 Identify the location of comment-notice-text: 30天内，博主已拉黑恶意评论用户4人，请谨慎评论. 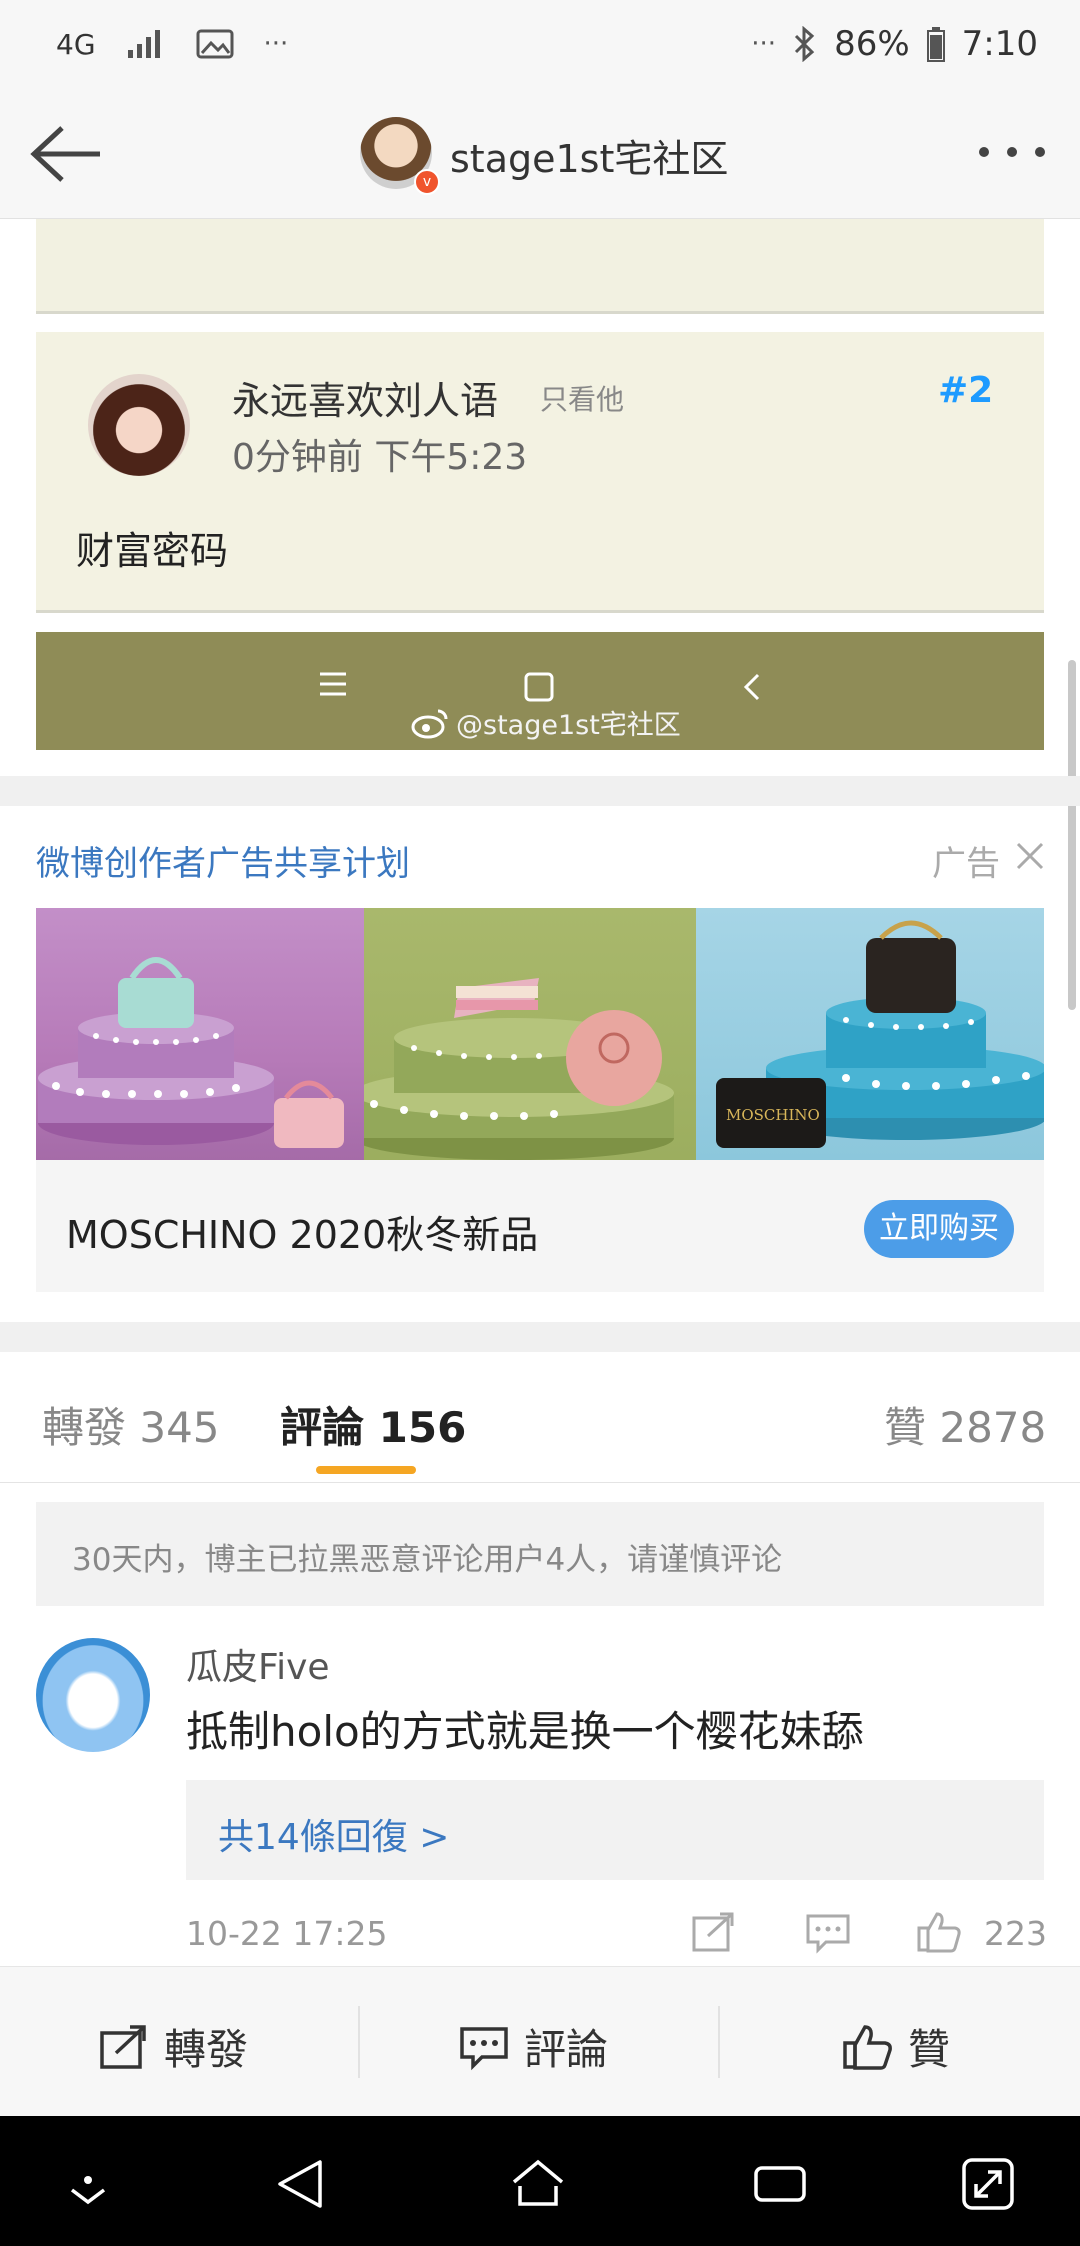
(427, 1560).